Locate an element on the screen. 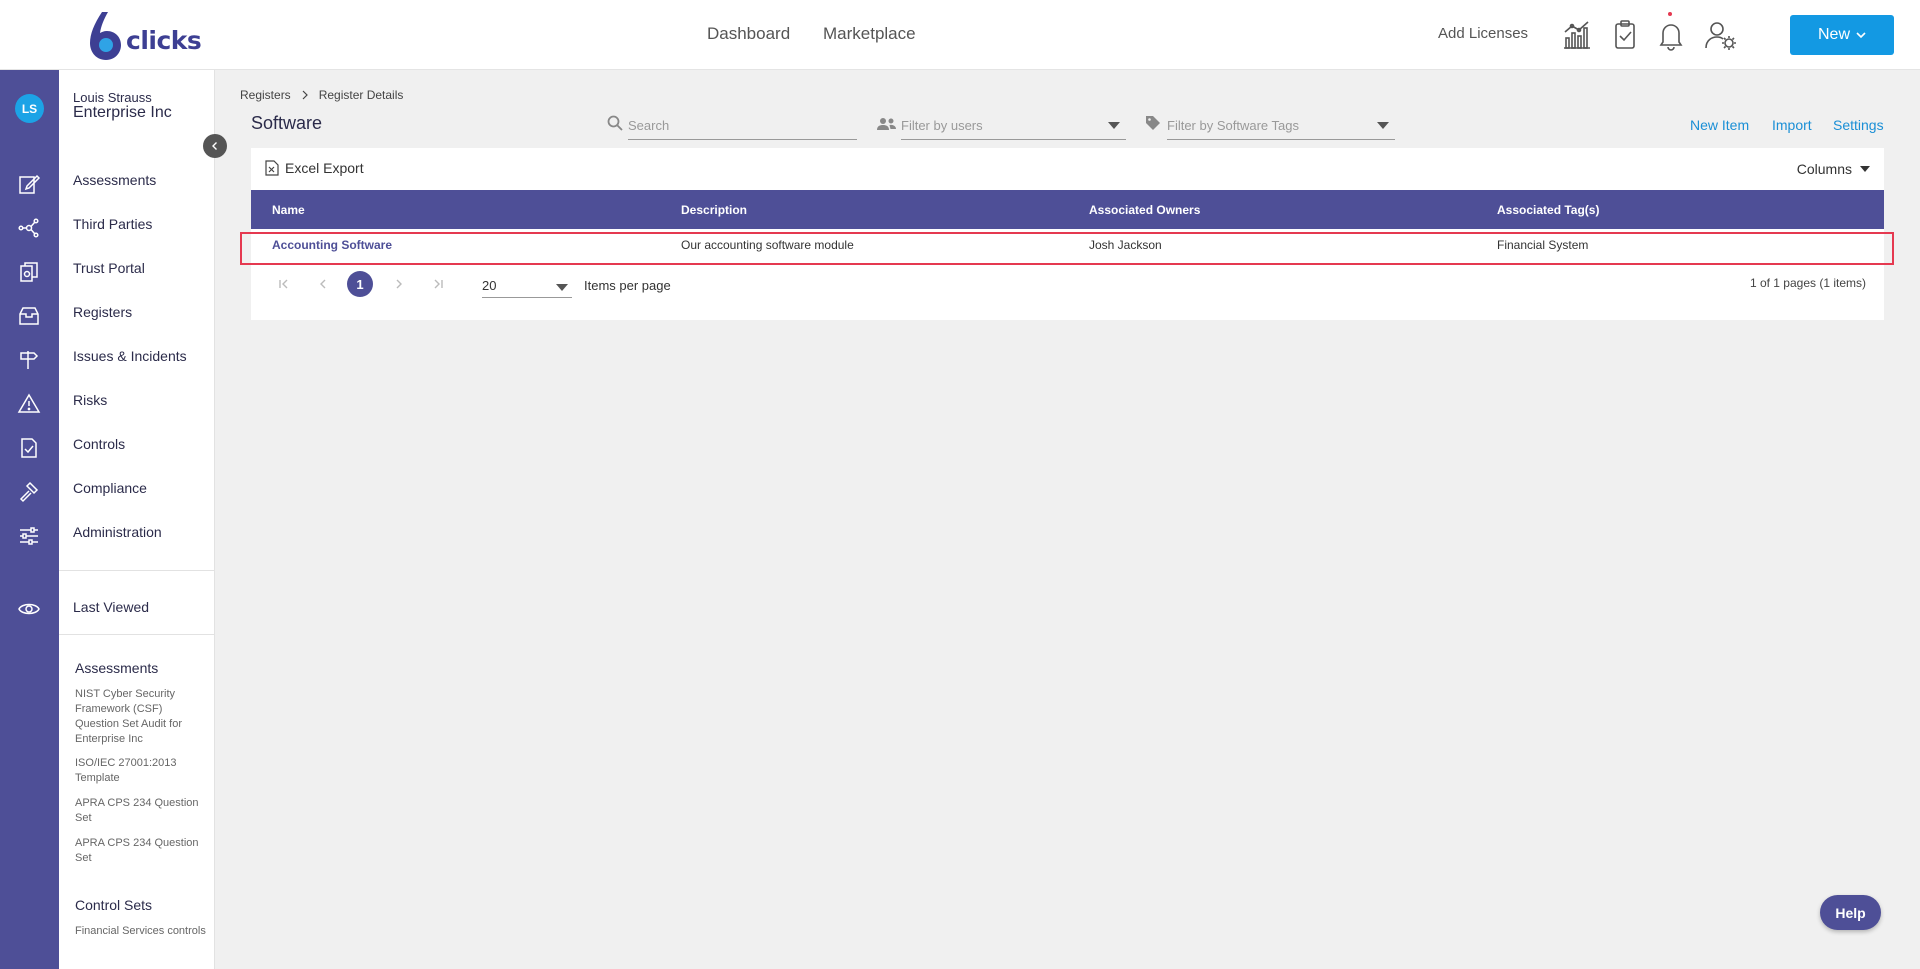 Image resolution: width=1920 pixels, height=969 pixels. recent-item: ISO/IEC 27001:2013 Template is located at coordinates (142, 771).